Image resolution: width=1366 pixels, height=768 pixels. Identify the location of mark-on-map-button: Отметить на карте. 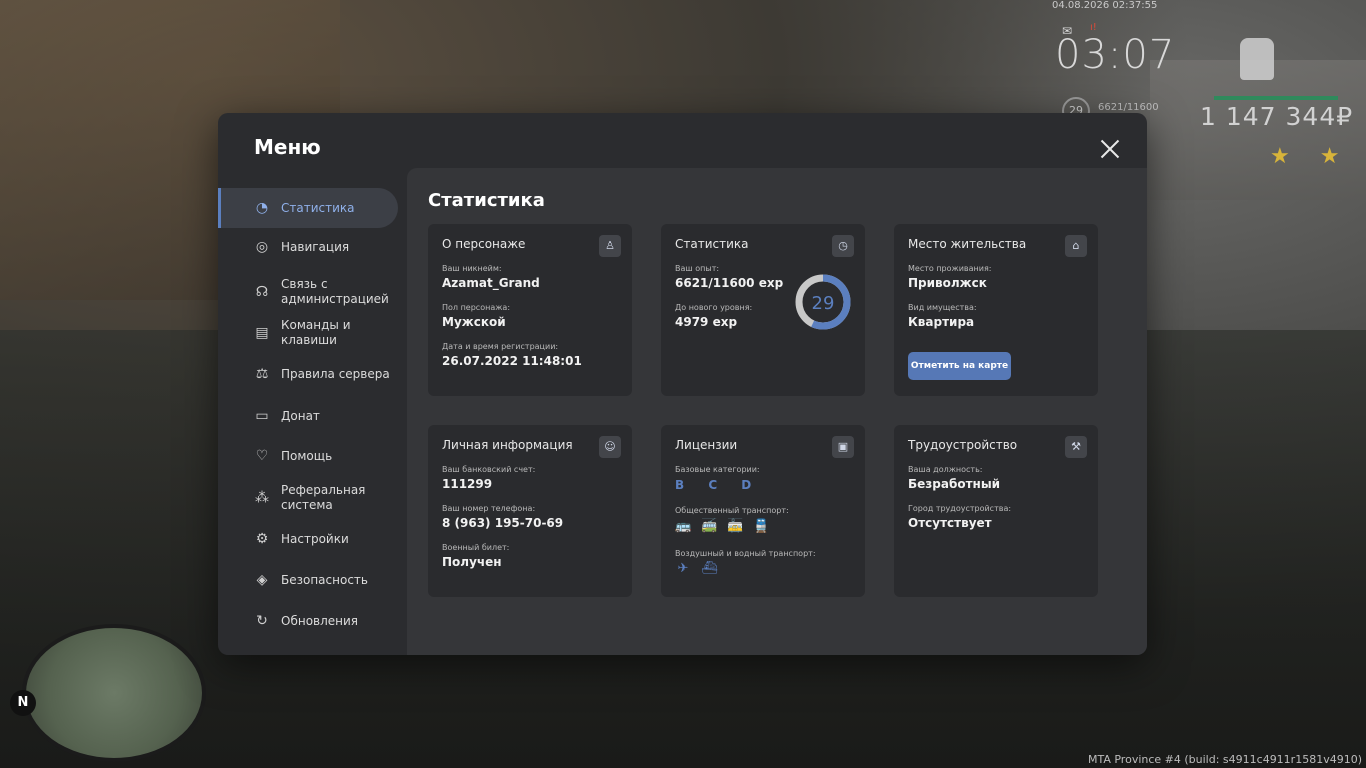
(959, 366).